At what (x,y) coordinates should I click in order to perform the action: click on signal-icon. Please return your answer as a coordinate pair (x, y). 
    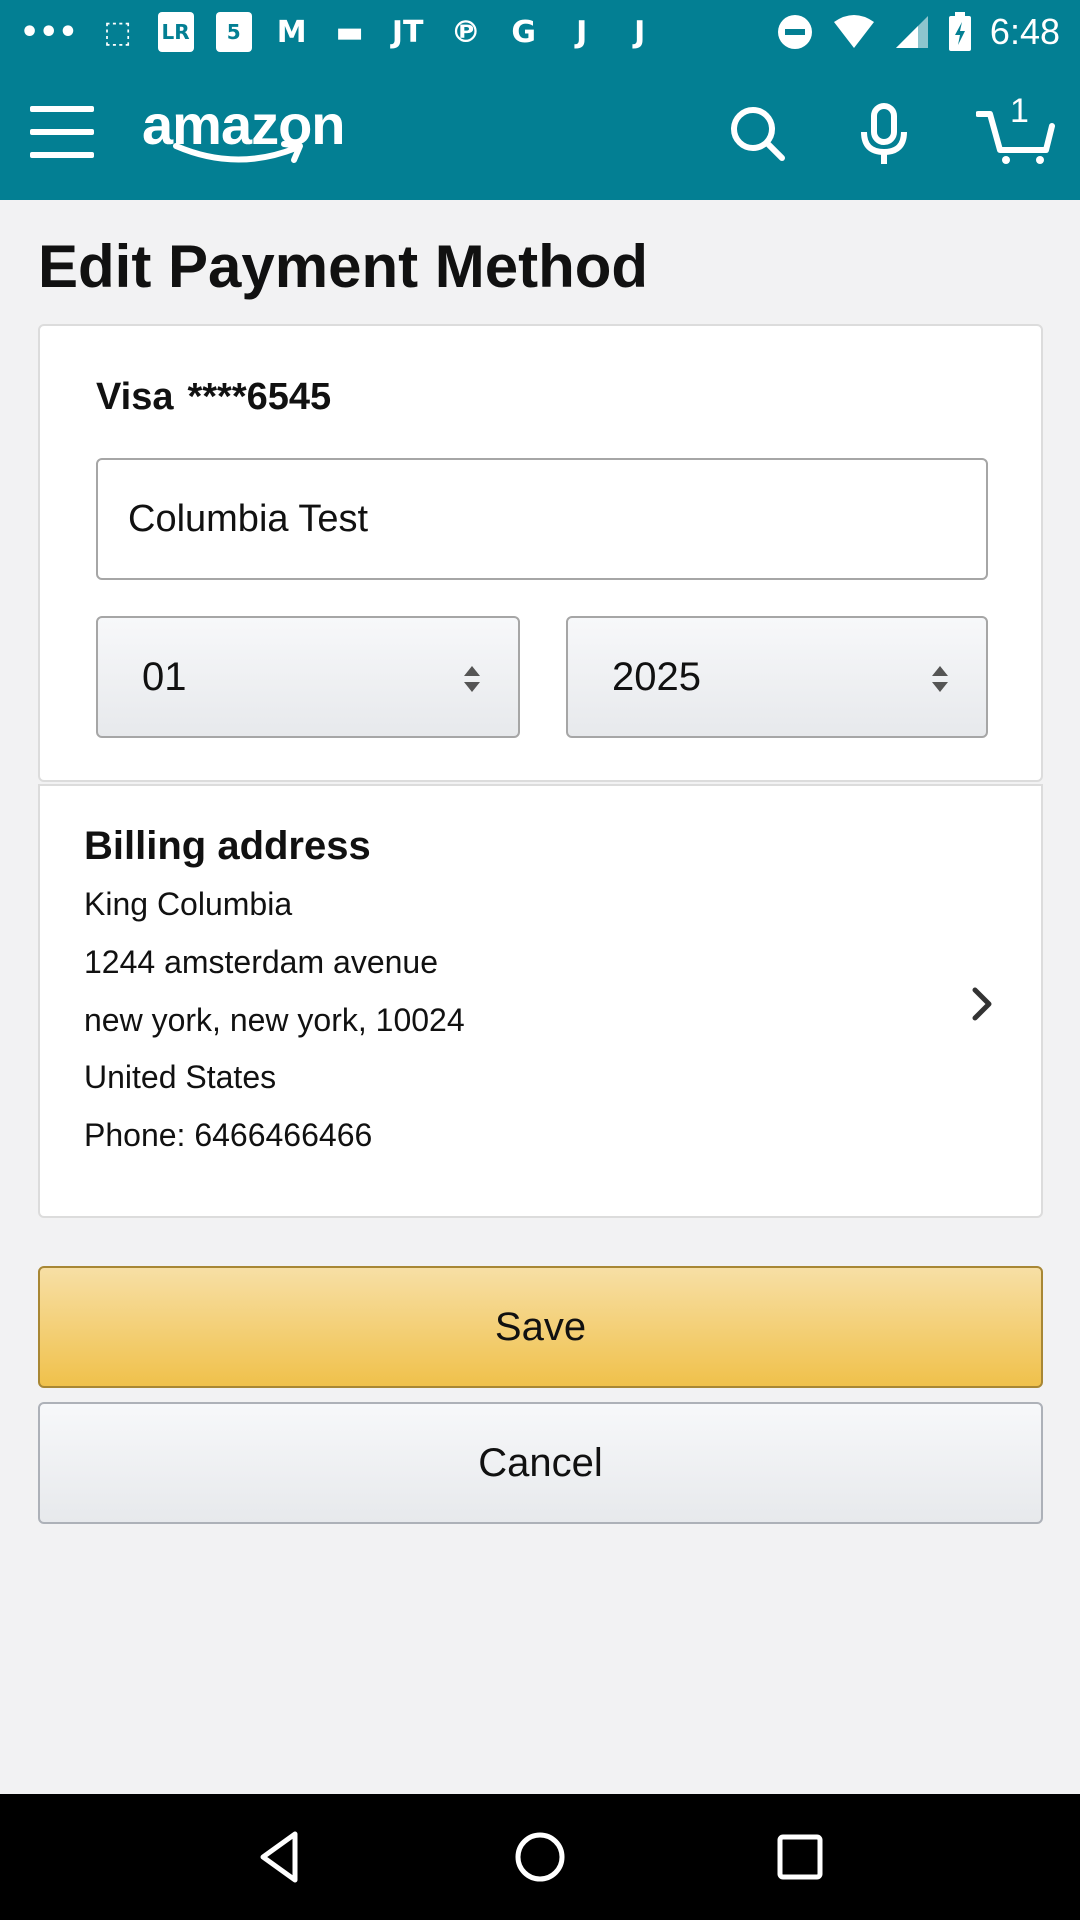
    Looking at the image, I should click on (911, 32).